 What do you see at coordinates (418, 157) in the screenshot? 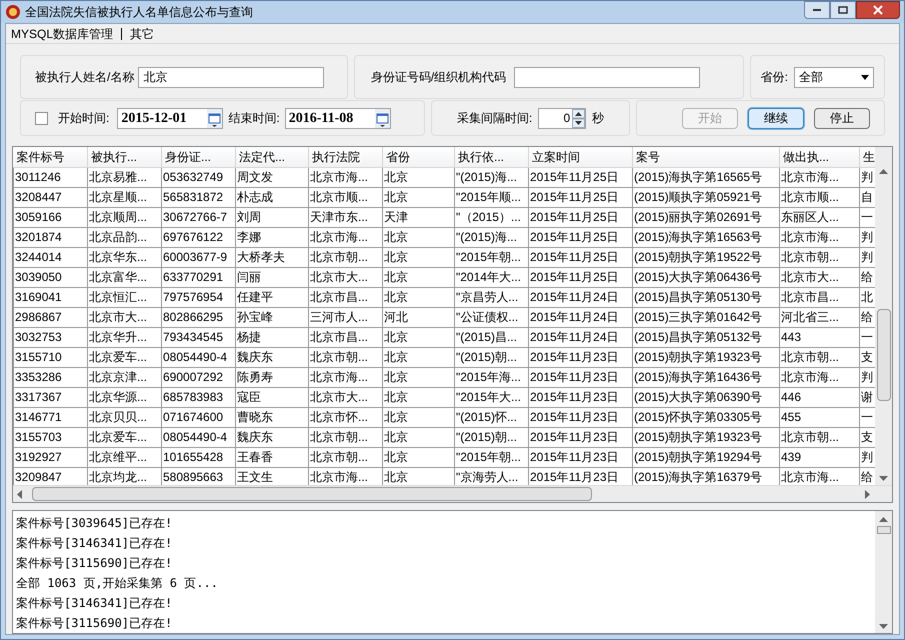
I see `column-header: 省份` at bounding box center [418, 157].